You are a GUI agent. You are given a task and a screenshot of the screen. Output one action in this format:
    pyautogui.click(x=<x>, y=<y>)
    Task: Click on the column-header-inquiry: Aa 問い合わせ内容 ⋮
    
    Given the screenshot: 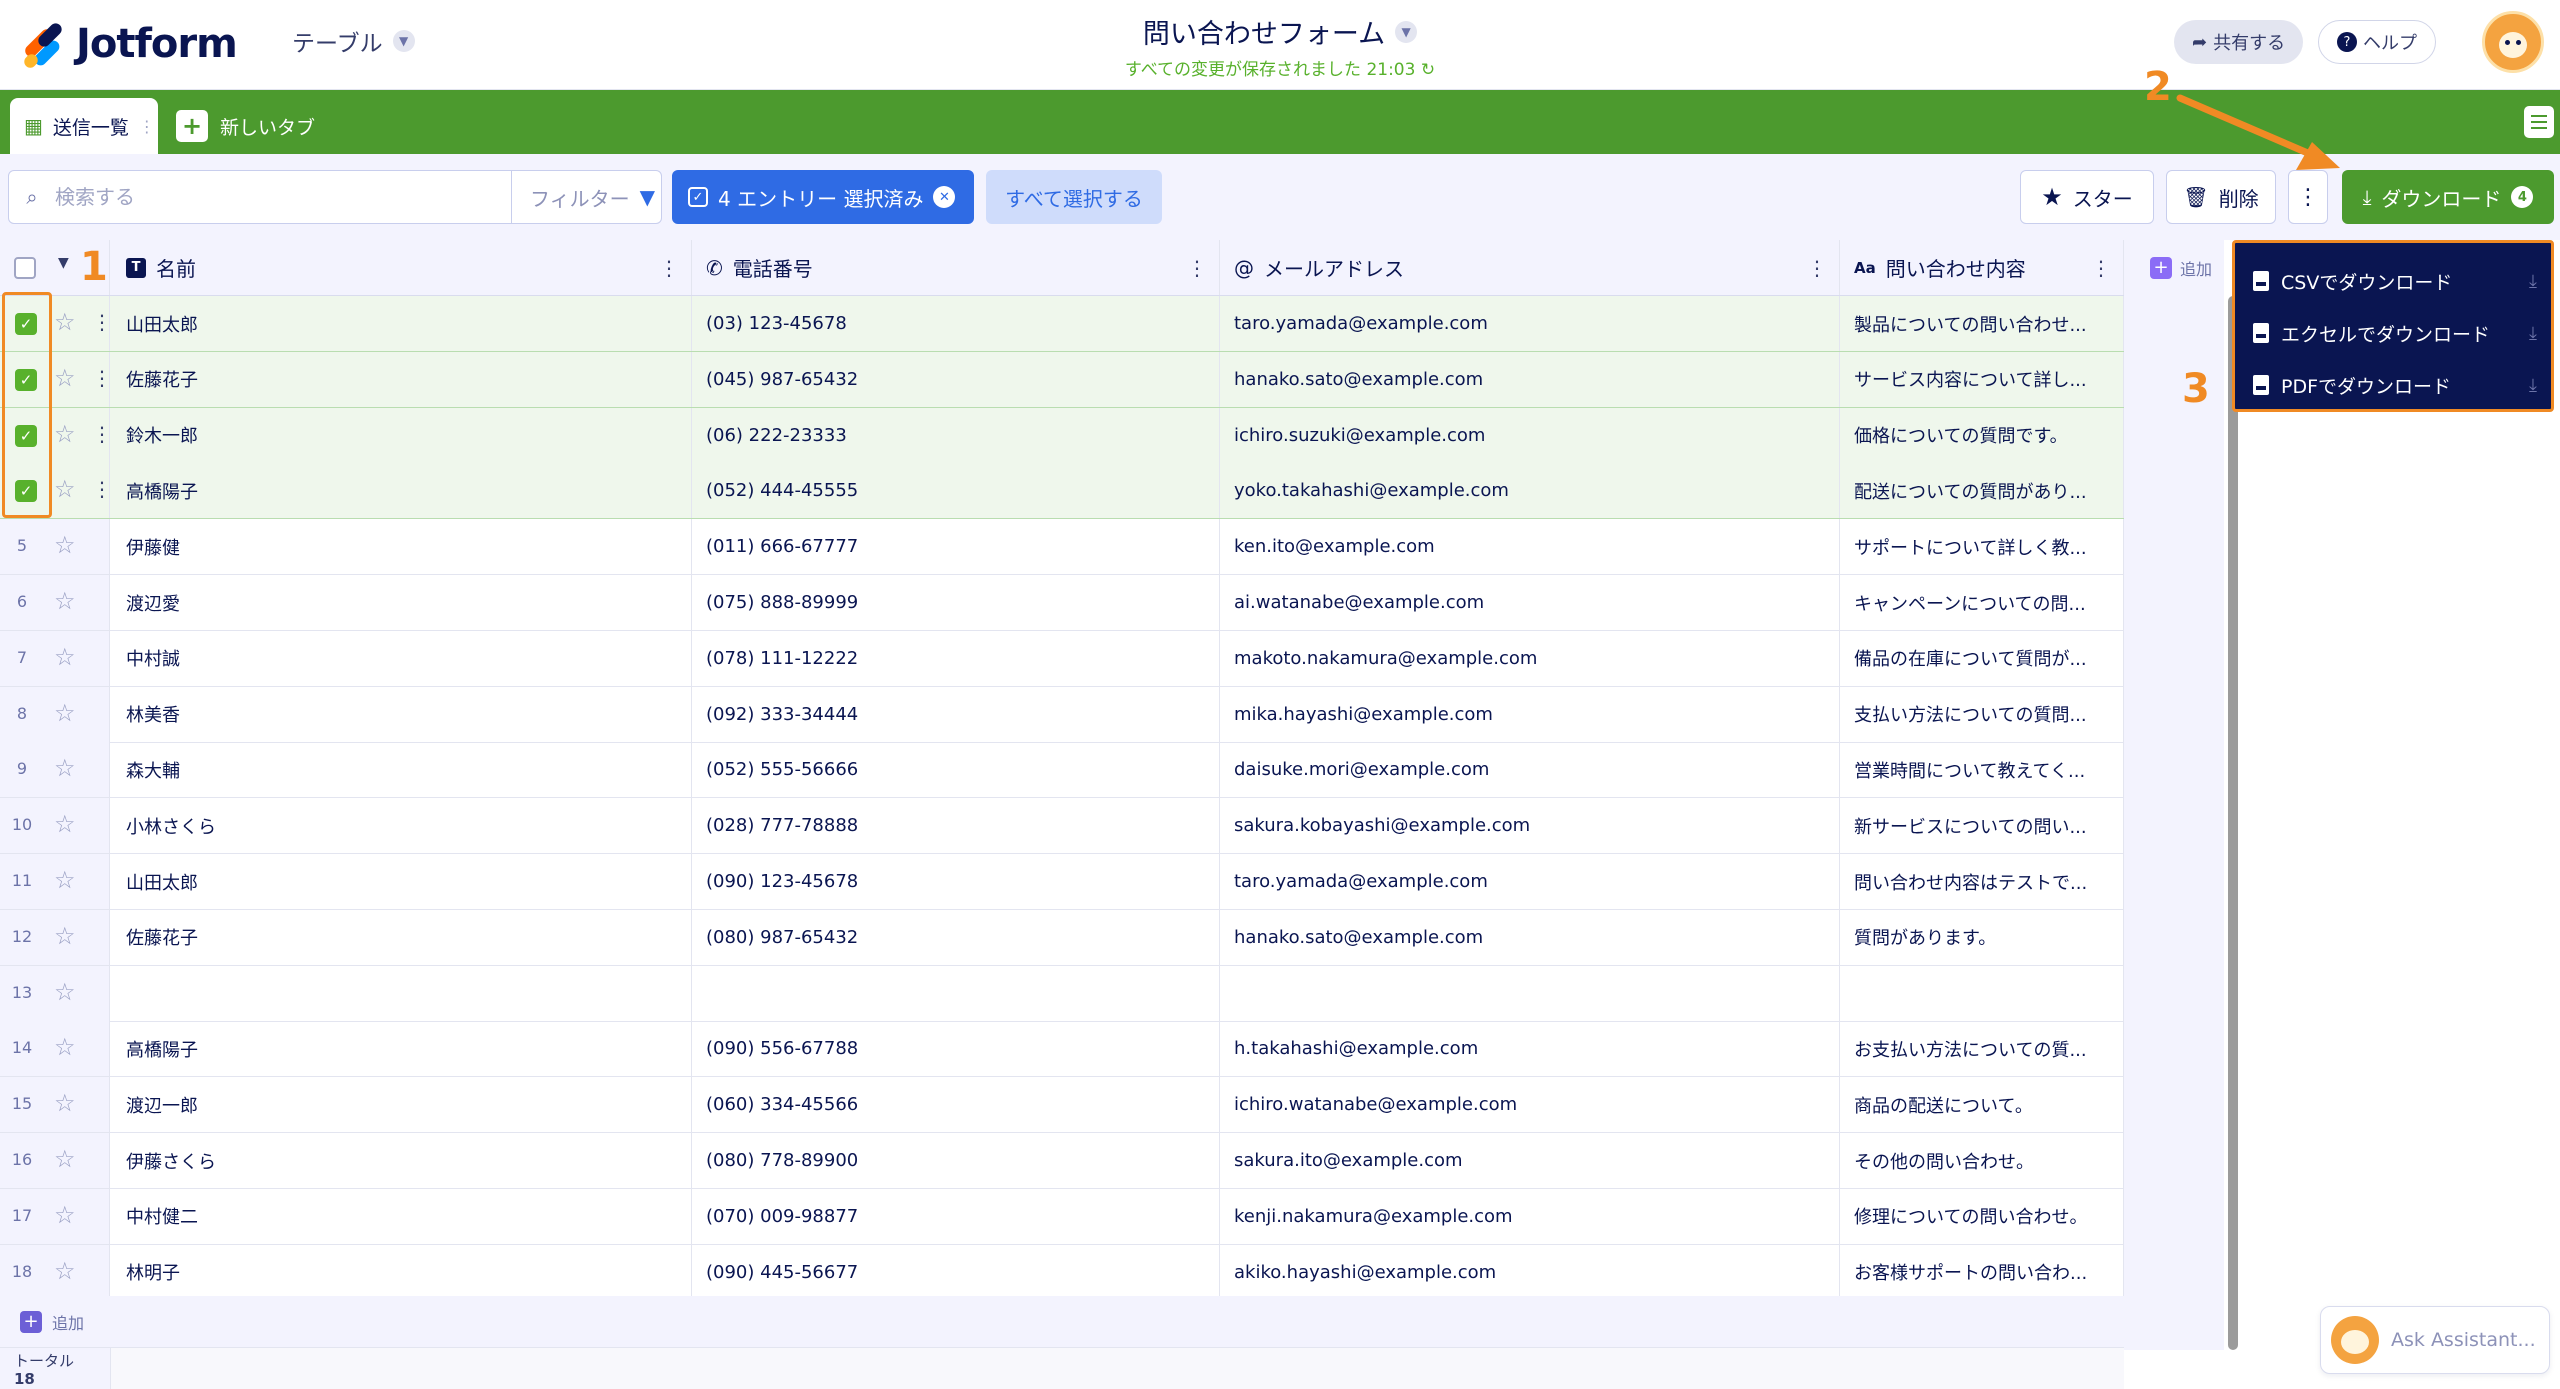 What is the action you would take?
    pyautogui.click(x=1982, y=267)
    